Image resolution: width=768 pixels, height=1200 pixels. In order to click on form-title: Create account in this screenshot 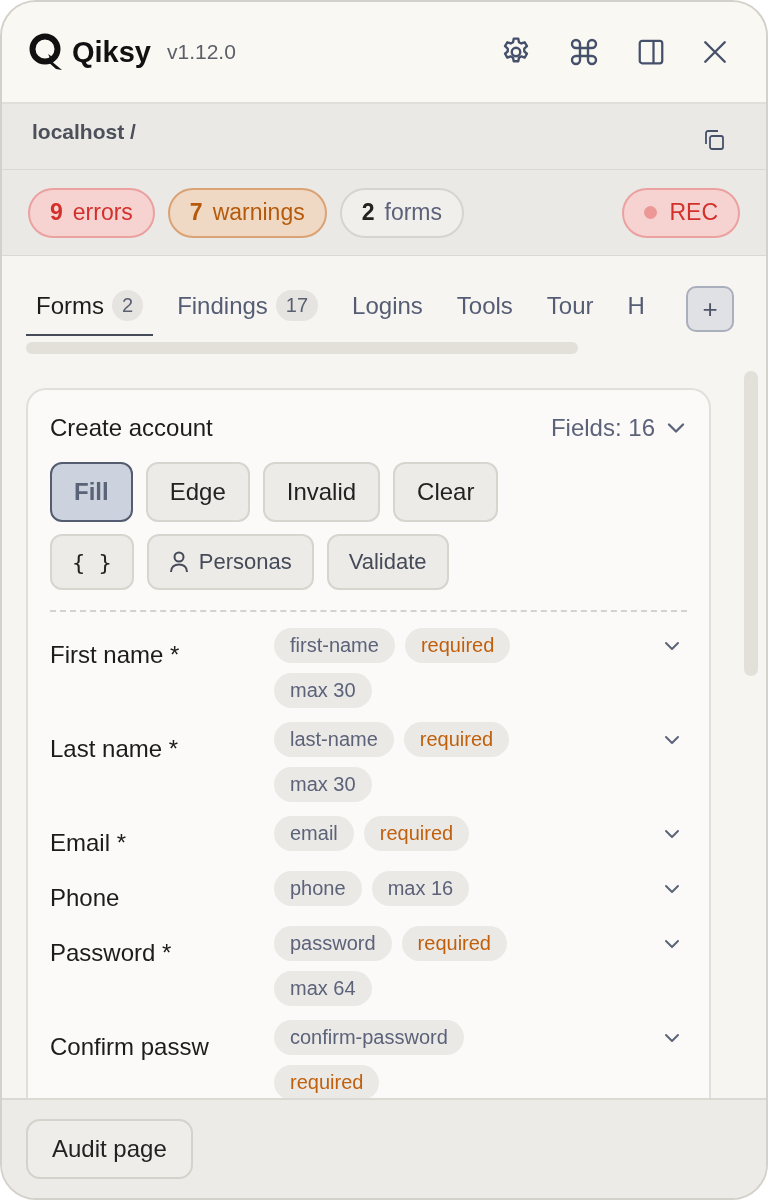, I will do `click(131, 428)`.